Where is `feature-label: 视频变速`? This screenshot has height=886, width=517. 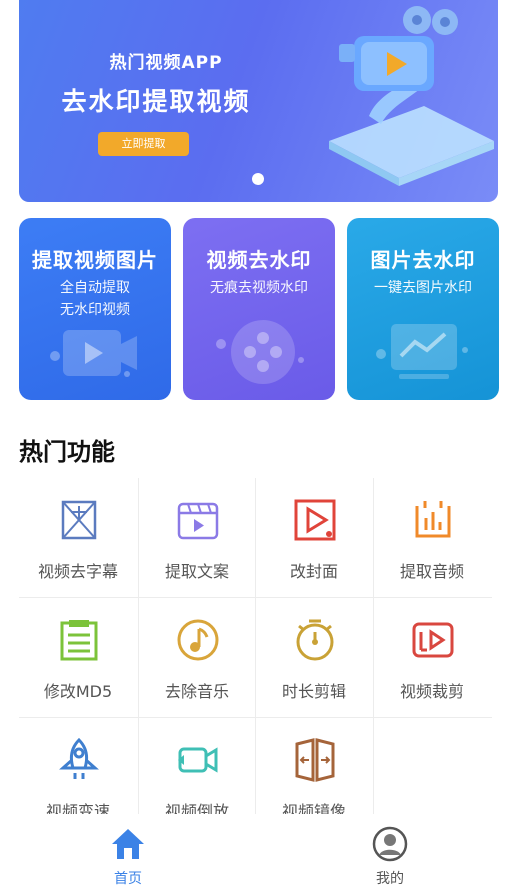
feature-label: 视频变速 is located at coordinates (77, 808).